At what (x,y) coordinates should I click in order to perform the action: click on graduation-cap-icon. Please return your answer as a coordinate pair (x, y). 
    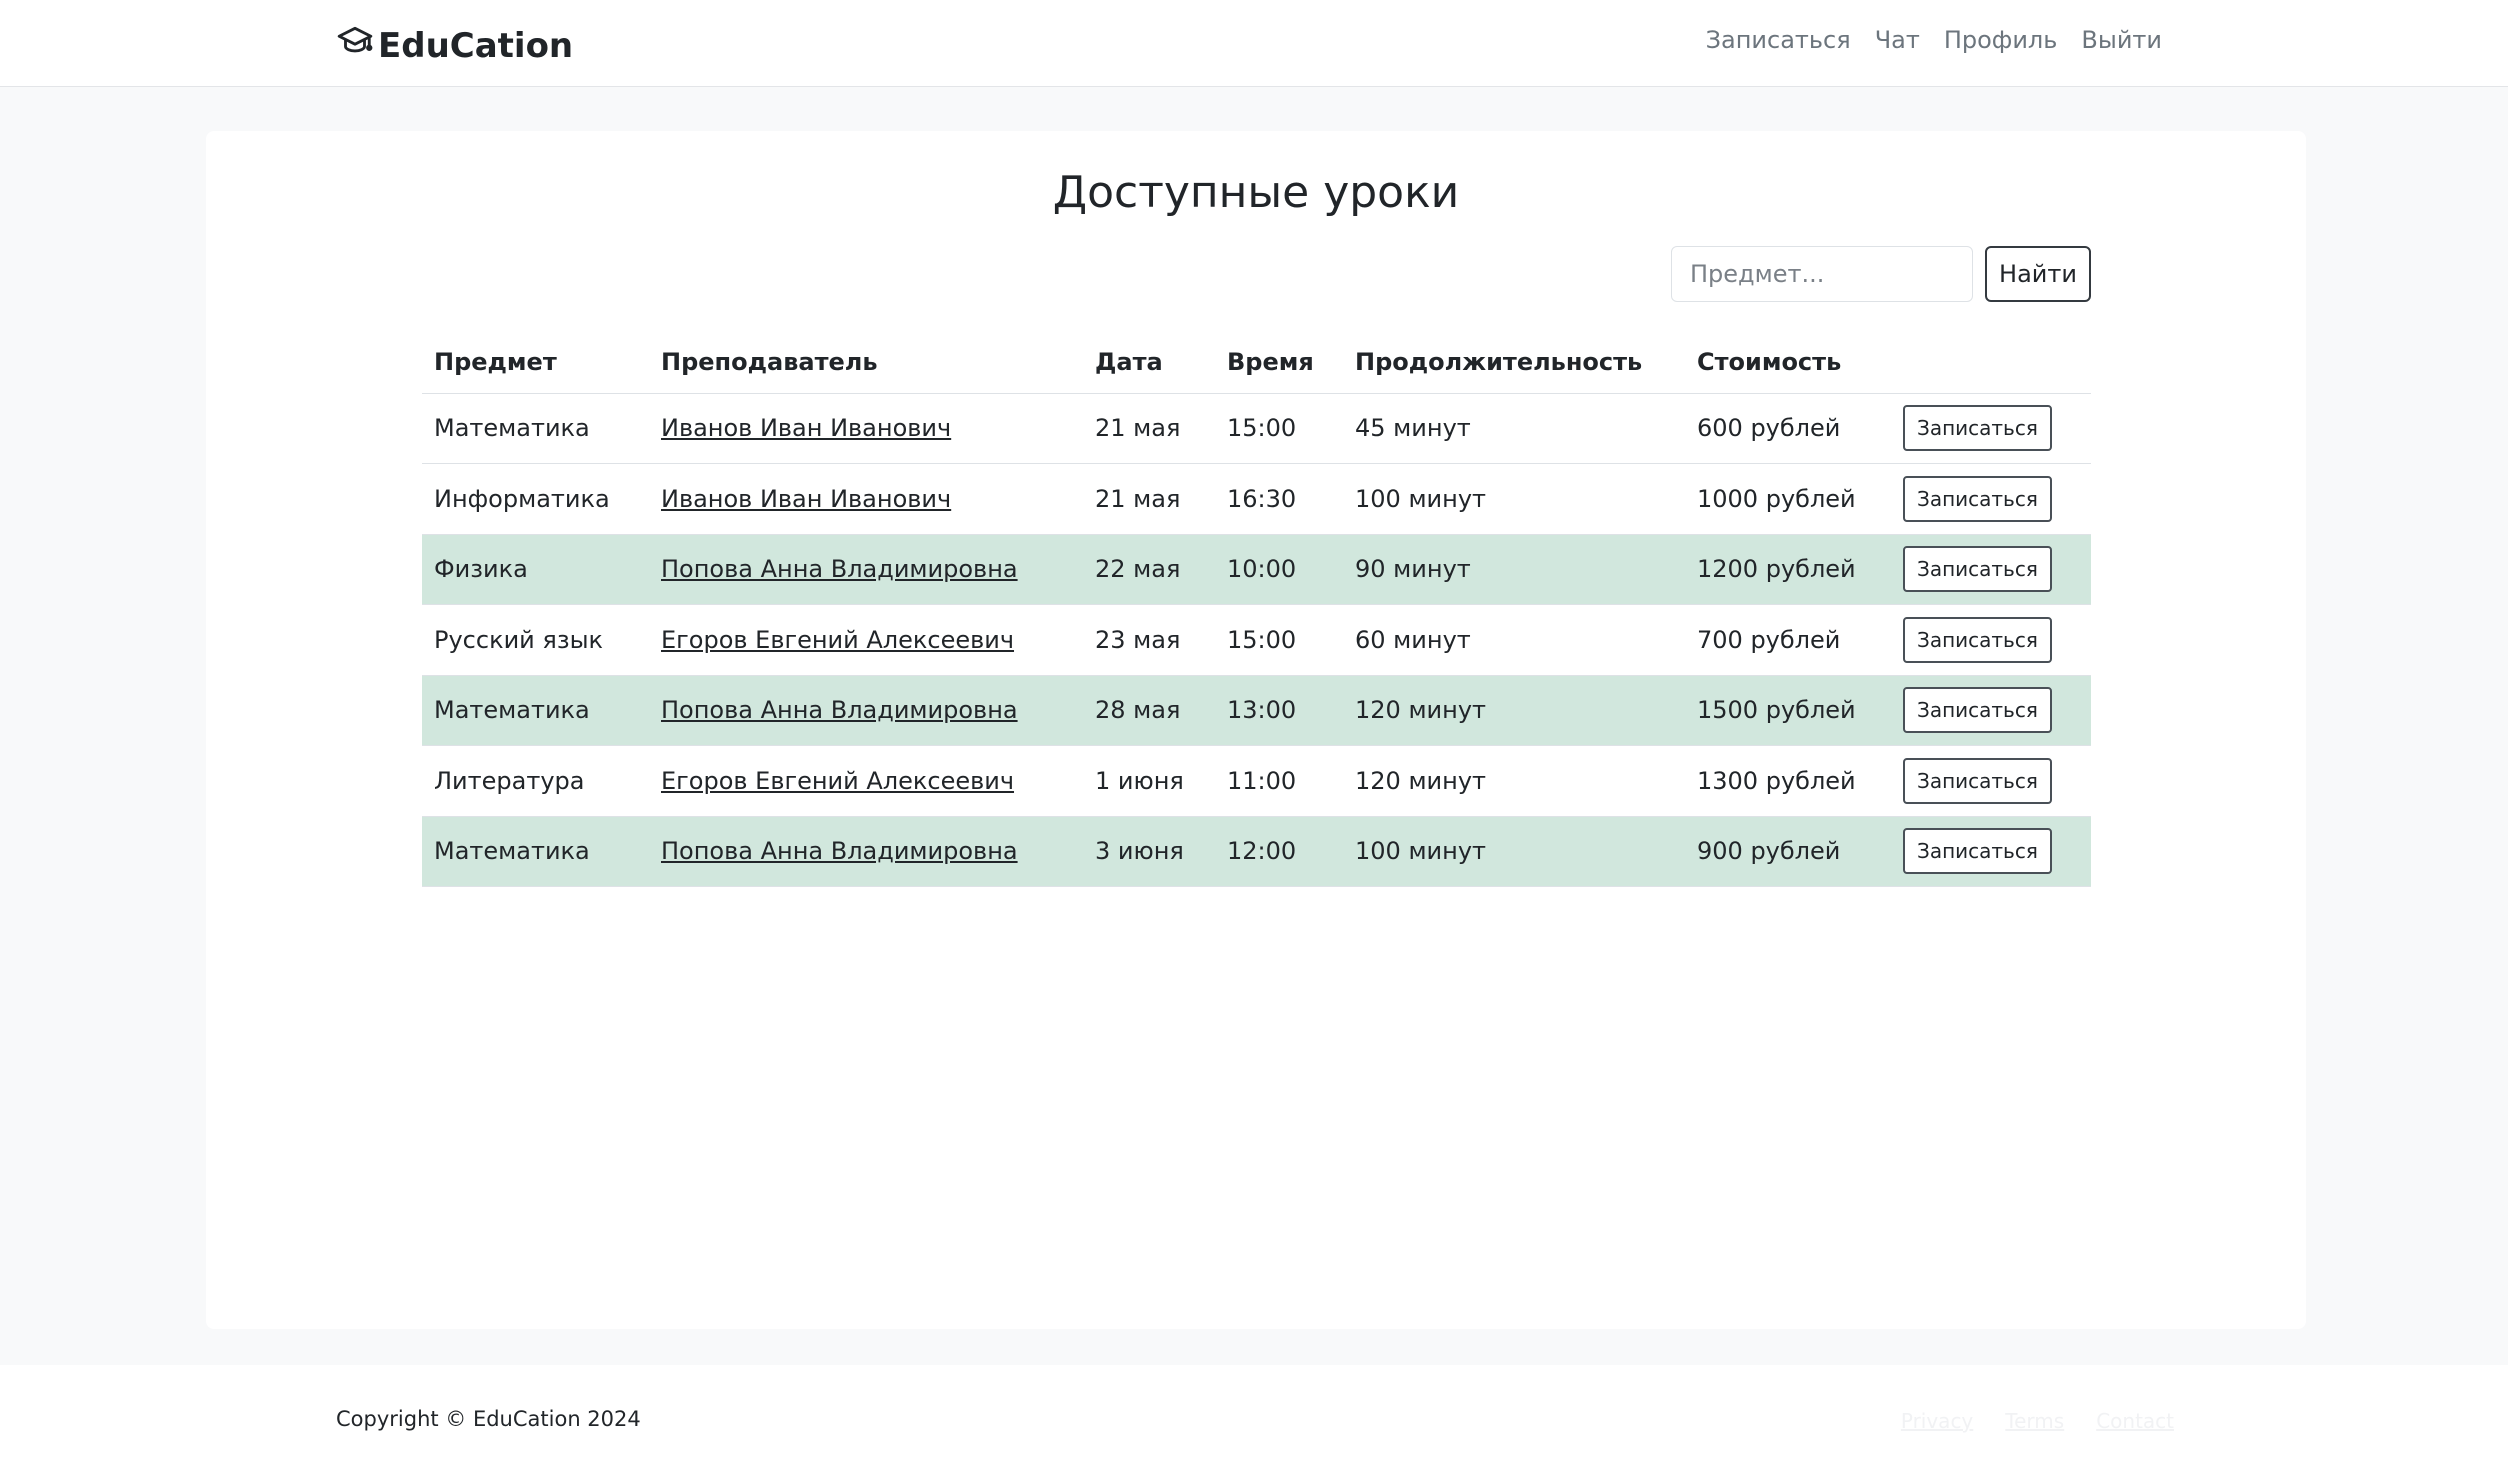
    Looking at the image, I should click on (355, 45).